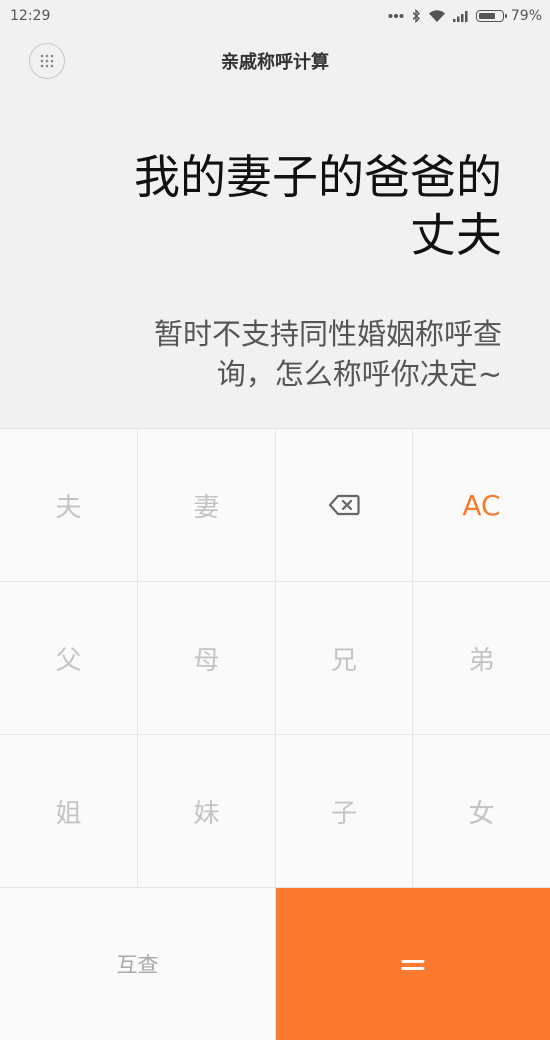 The image size is (550, 1040). What do you see at coordinates (69, 658) in the screenshot?
I see `key-father: 父` at bounding box center [69, 658].